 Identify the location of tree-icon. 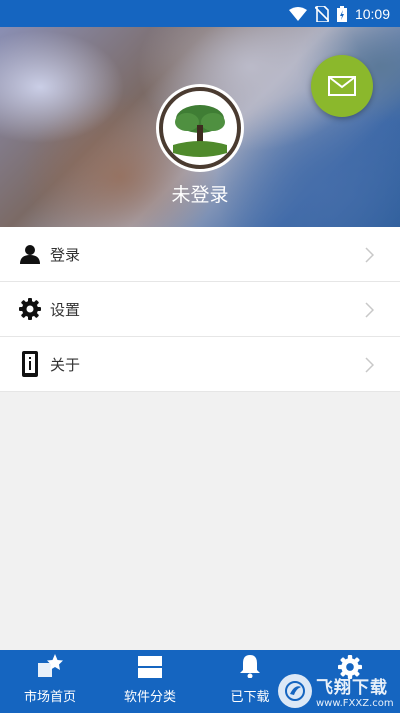
(200, 128).